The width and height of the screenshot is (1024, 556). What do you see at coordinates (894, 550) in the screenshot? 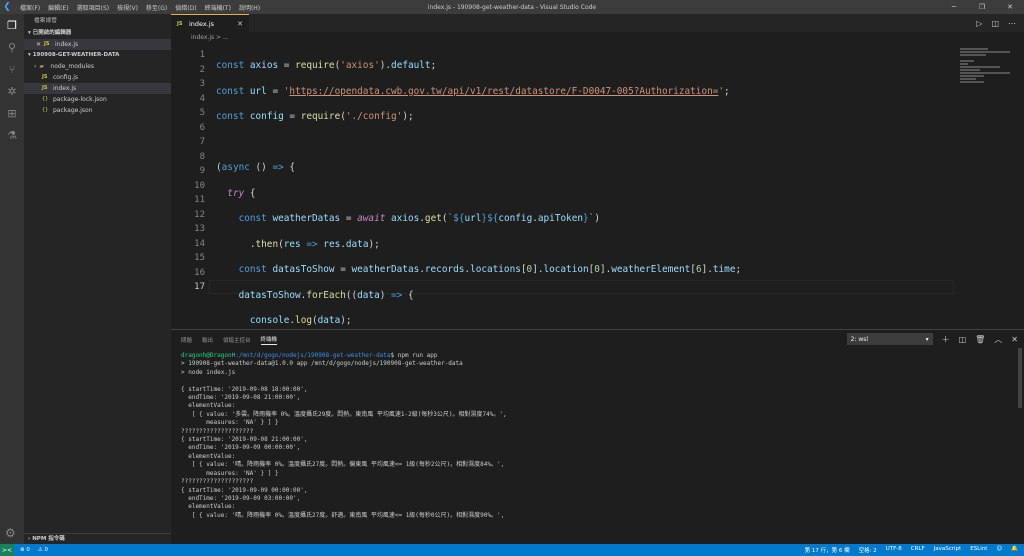
I see `encoding: UTF-8` at bounding box center [894, 550].